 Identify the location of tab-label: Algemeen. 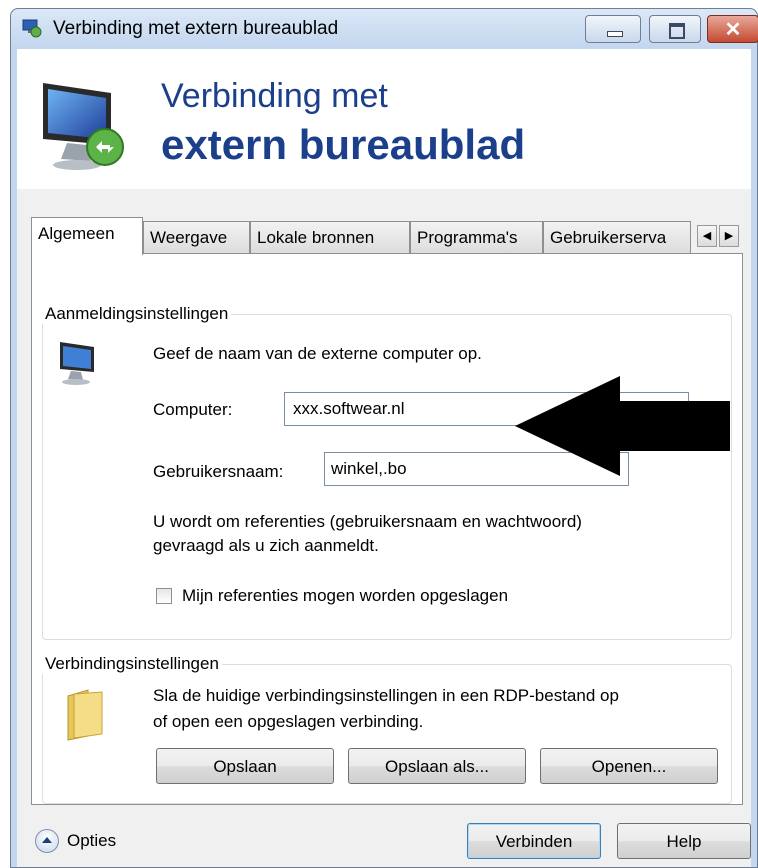
(76, 233).